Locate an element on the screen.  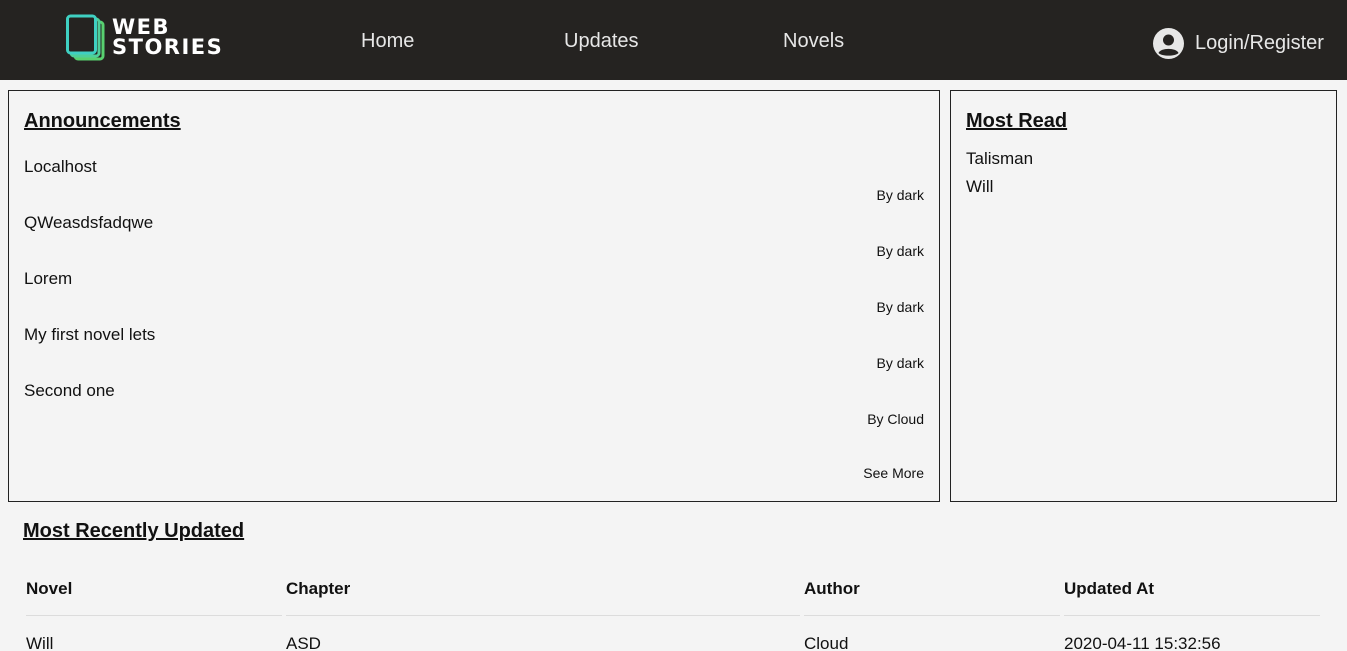
column-header-updated-at: Updated At is located at coordinates (1109, 588).